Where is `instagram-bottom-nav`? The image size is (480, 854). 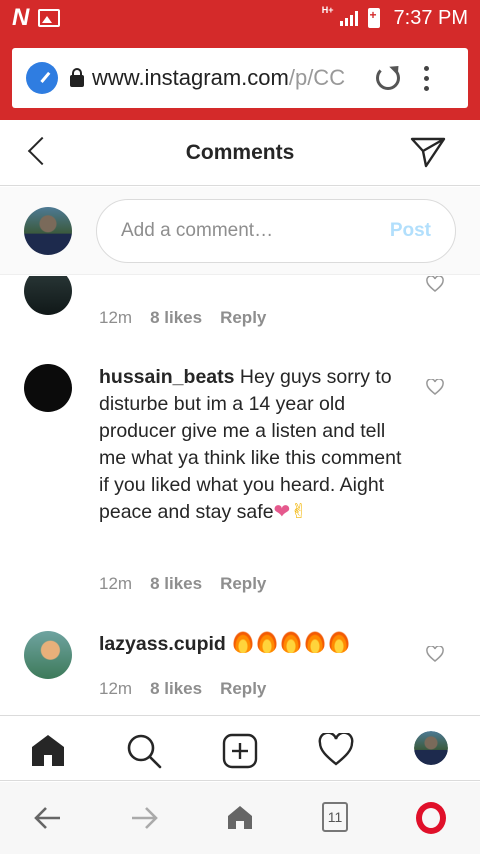 instagram-bottom-nav is located at coordinates (240, 748).